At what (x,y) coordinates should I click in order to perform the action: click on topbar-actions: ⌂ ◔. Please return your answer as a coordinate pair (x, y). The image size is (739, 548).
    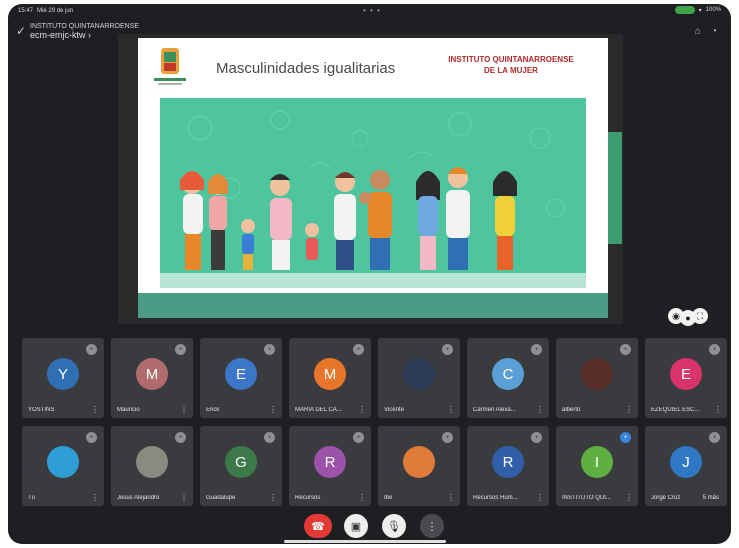
    Looking at the image, I should click on (706, 31).